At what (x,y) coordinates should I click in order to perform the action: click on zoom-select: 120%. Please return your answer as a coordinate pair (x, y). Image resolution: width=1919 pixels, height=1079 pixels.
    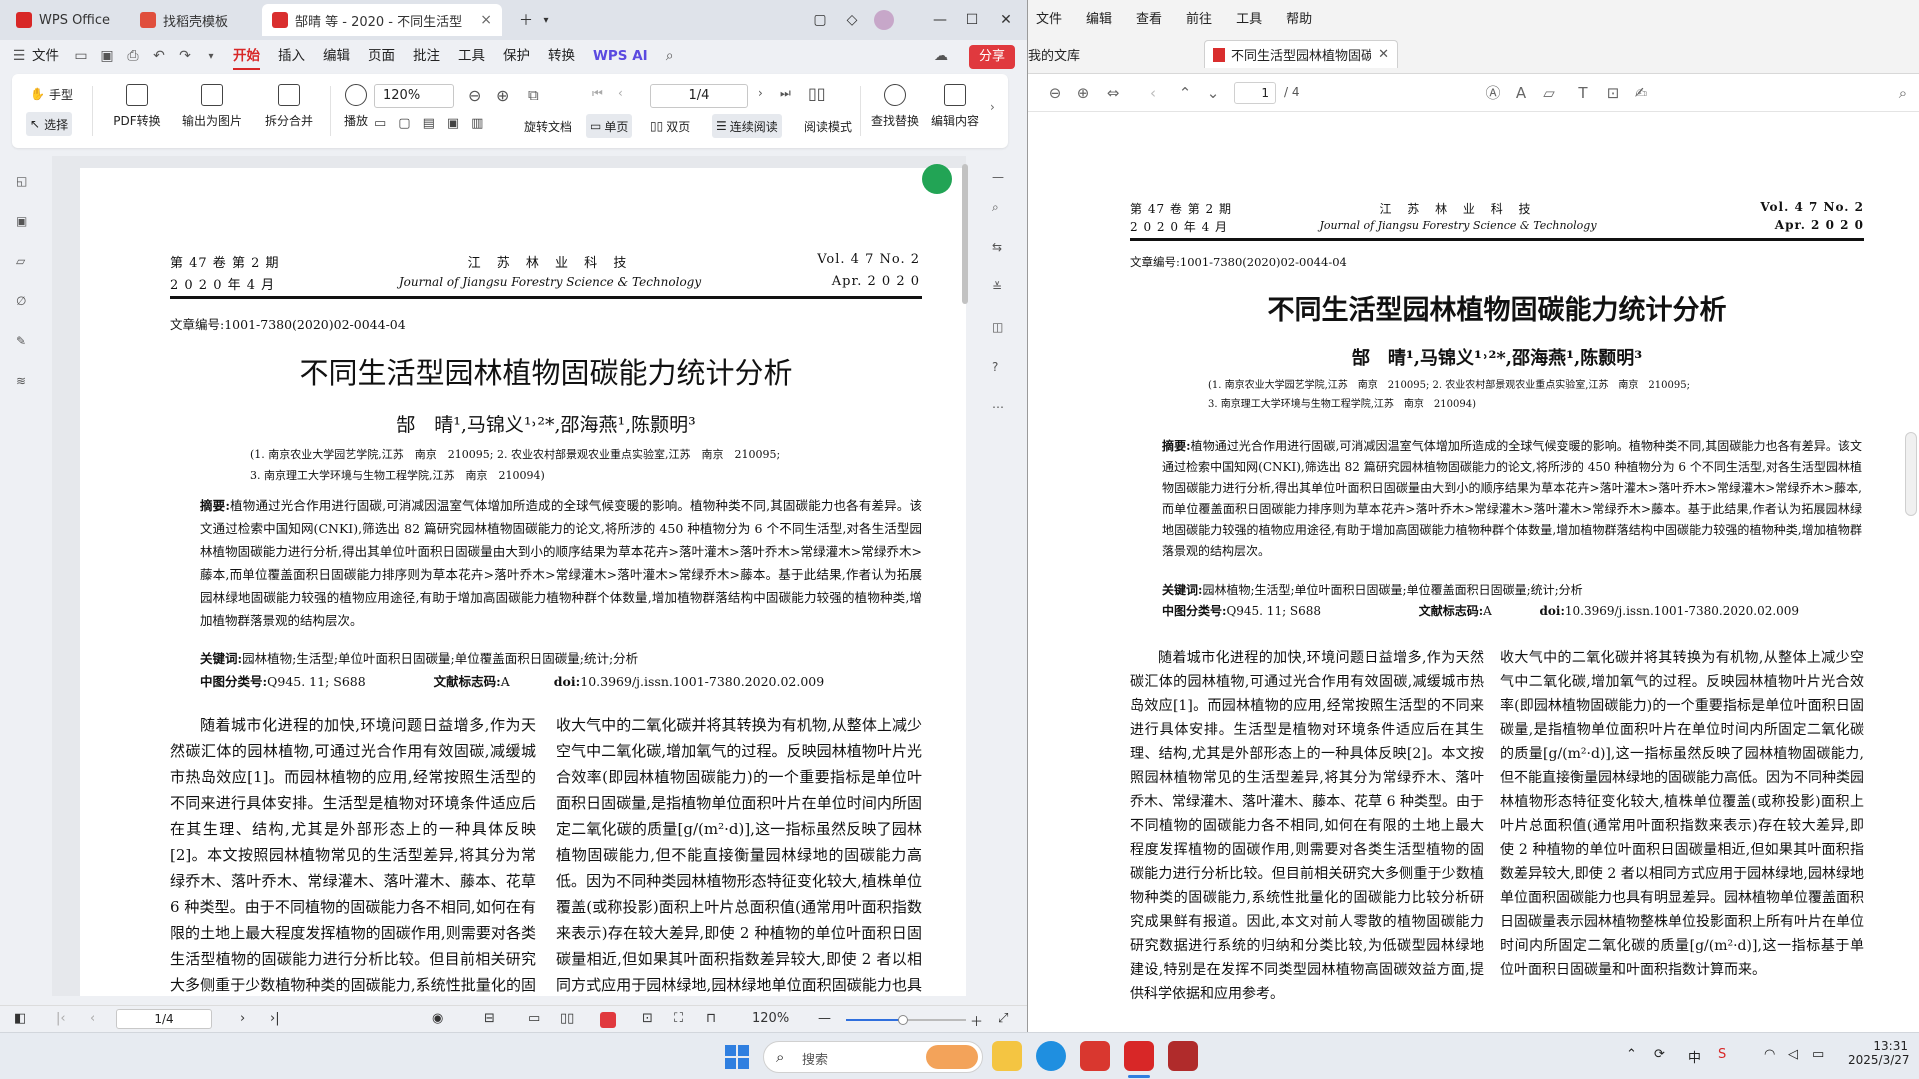
    Looking at the image, I should click on (414, 96).